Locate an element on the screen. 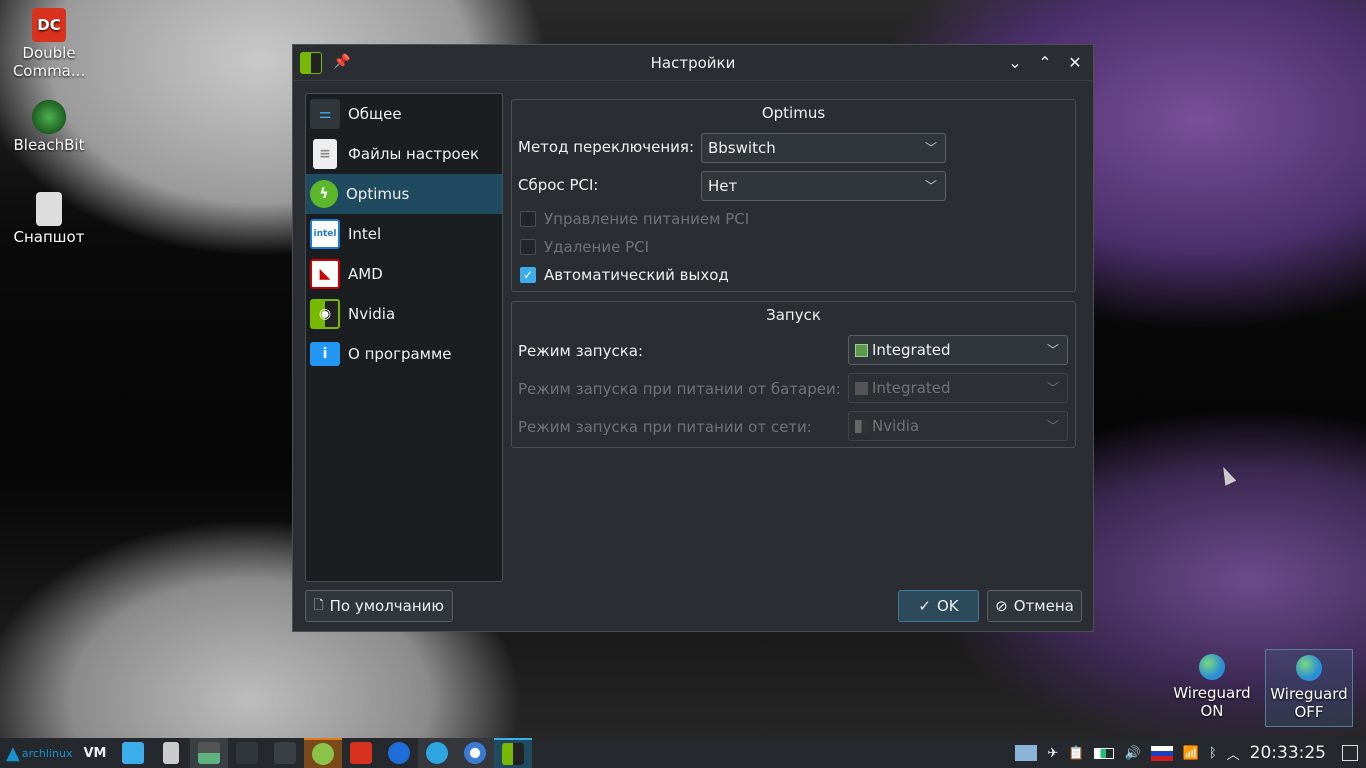  task-settings-tool is located at coordinates (171, 753).